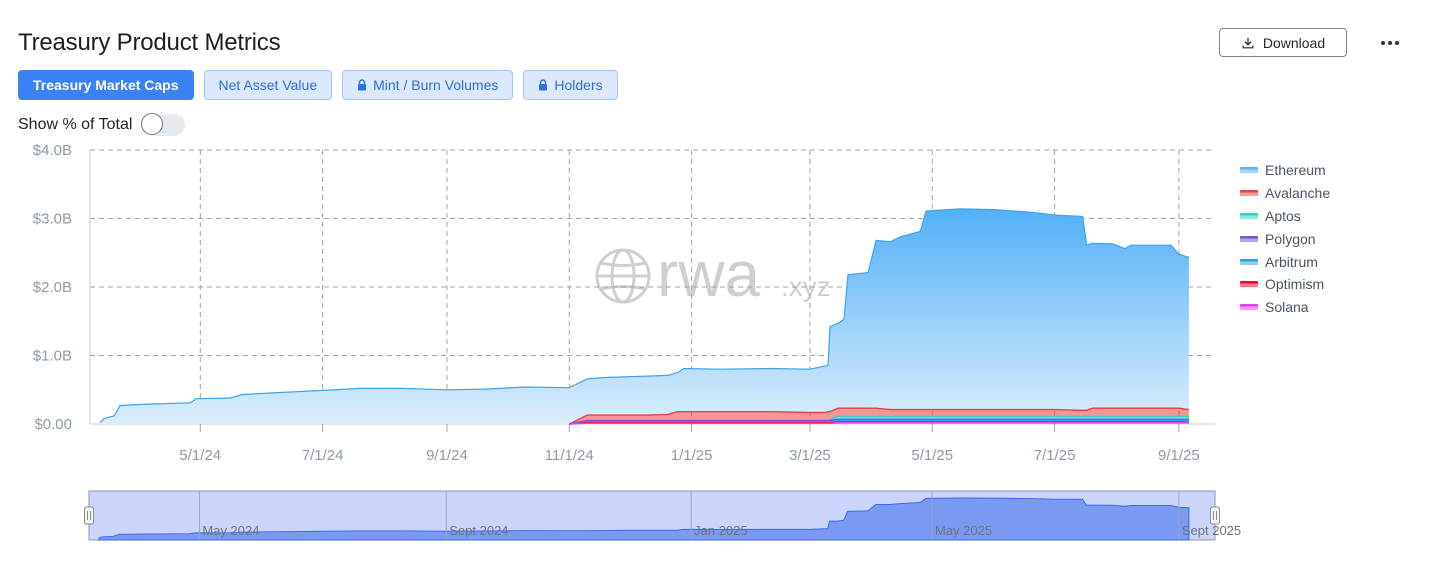 This screenshot has width=1435, height=580. What do you see at coordinates (200, 455) in the screenshot?
I see `x-tick-label: 5/1/24` at bounding box center [200, 455].